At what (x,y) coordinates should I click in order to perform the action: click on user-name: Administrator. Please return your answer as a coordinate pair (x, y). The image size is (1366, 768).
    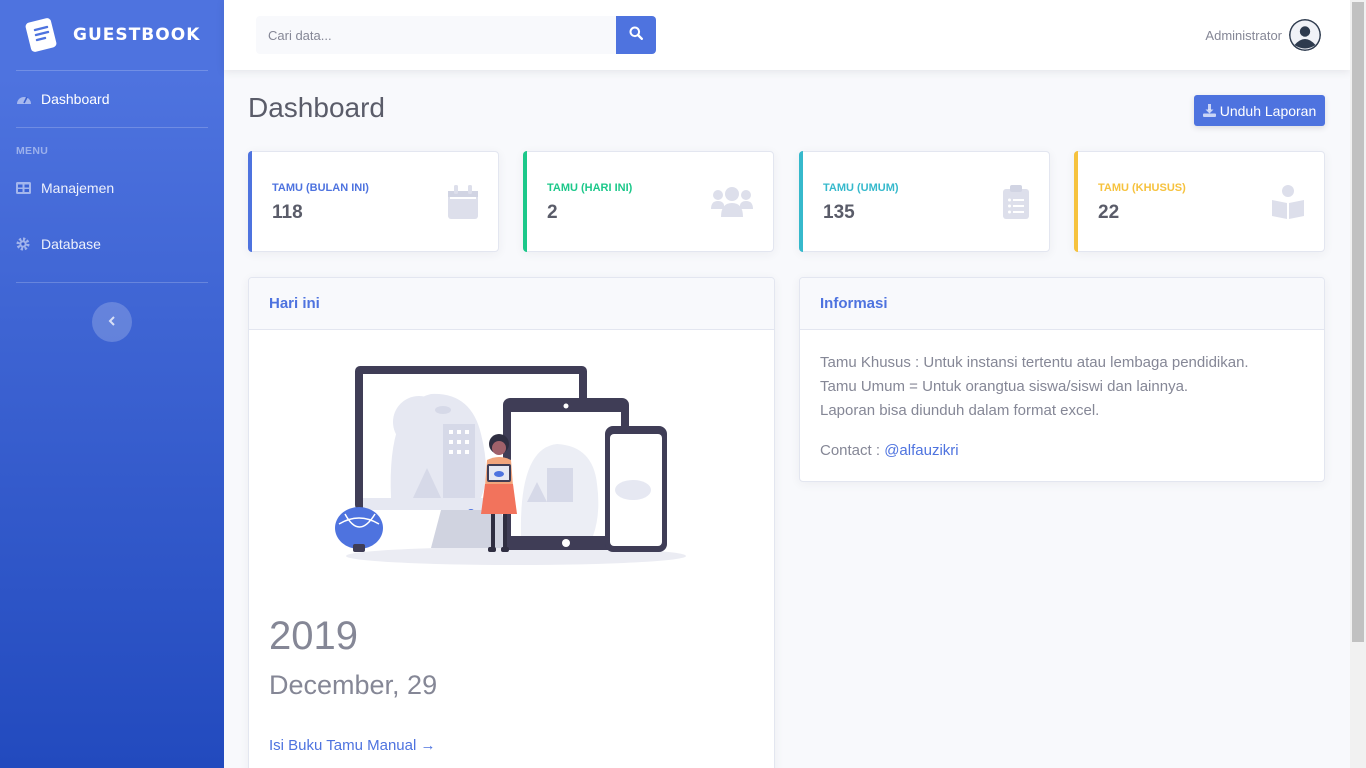
    Looking at the image, I should click on (1243, 35).